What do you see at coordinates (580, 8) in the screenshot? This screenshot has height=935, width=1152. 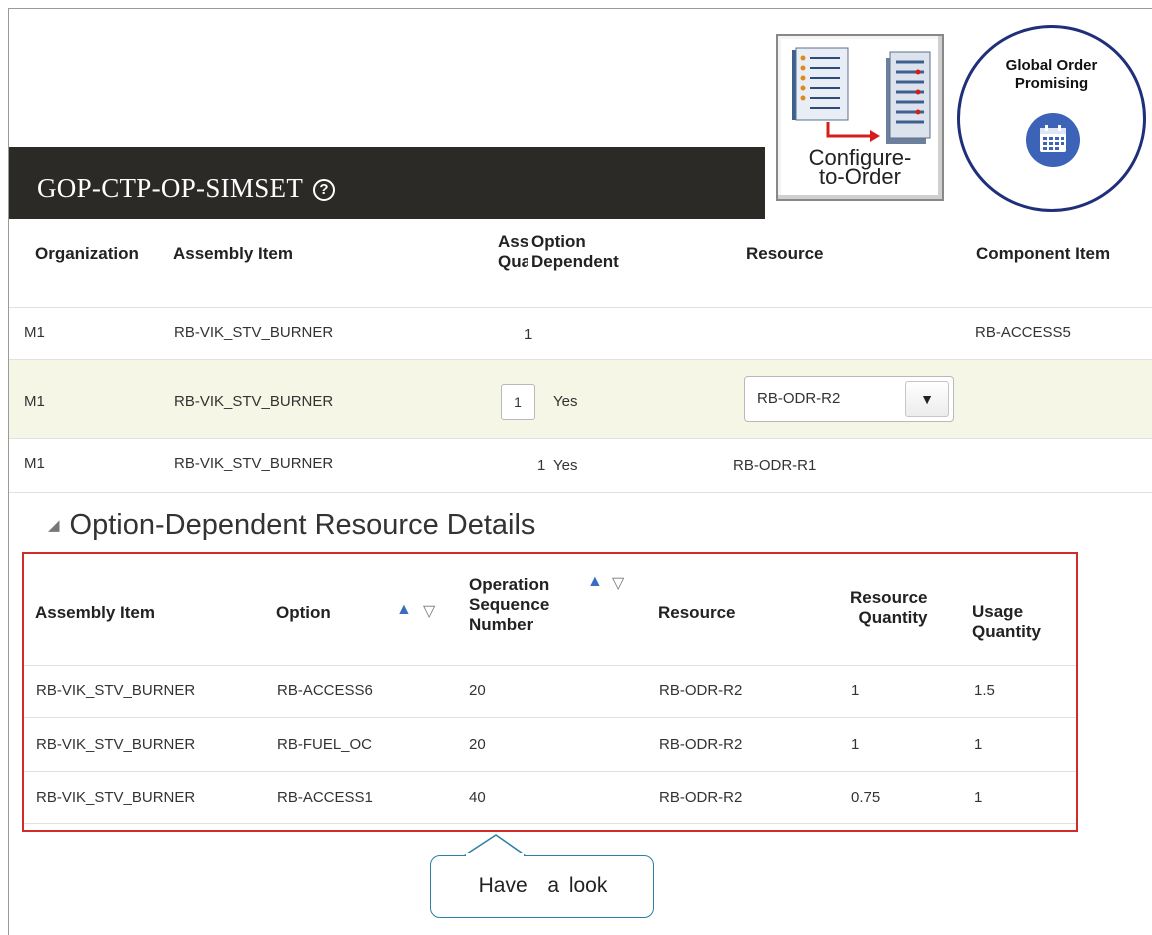 I see `frame-top-border` at bounding box center [580, 8].